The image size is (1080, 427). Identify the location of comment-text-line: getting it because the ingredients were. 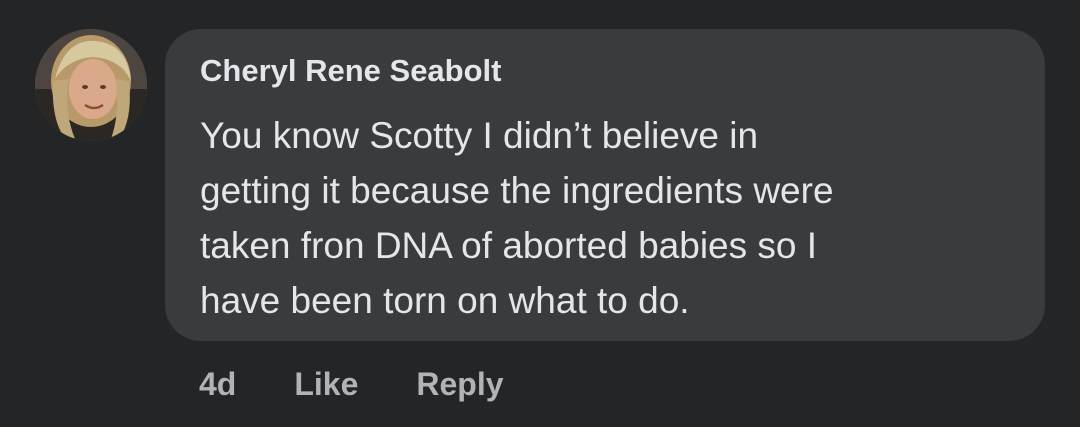
(517, 190).